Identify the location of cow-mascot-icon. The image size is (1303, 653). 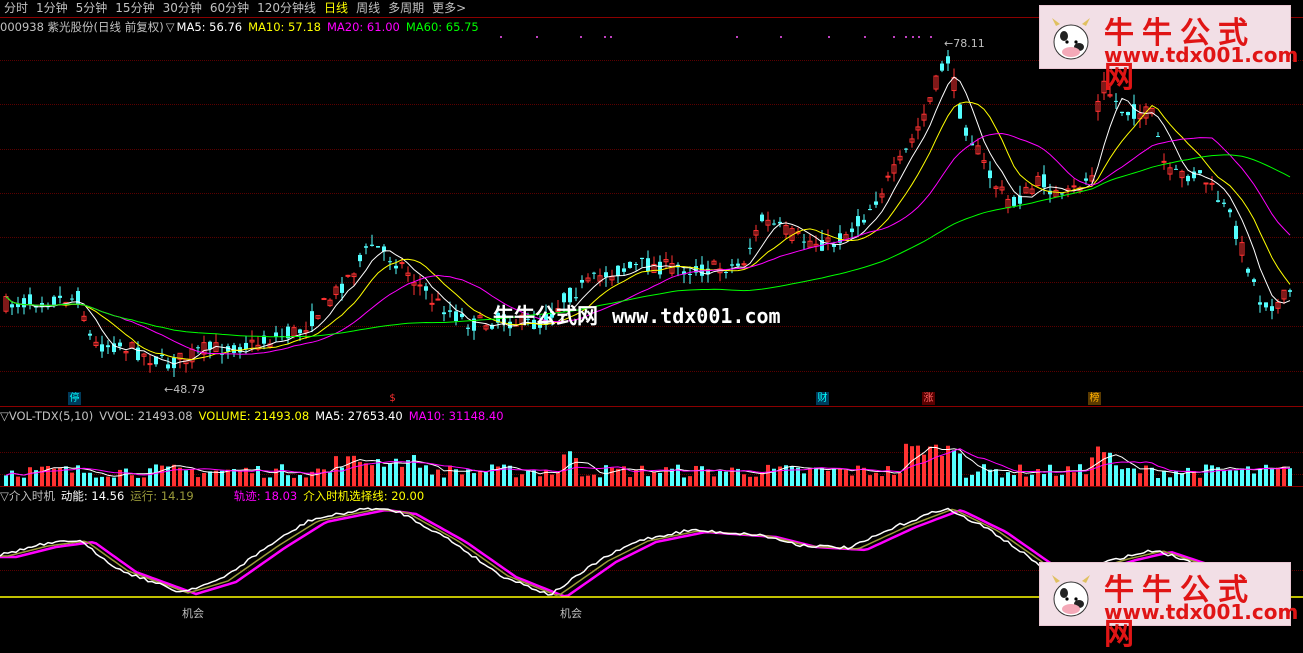
(1071, 39).